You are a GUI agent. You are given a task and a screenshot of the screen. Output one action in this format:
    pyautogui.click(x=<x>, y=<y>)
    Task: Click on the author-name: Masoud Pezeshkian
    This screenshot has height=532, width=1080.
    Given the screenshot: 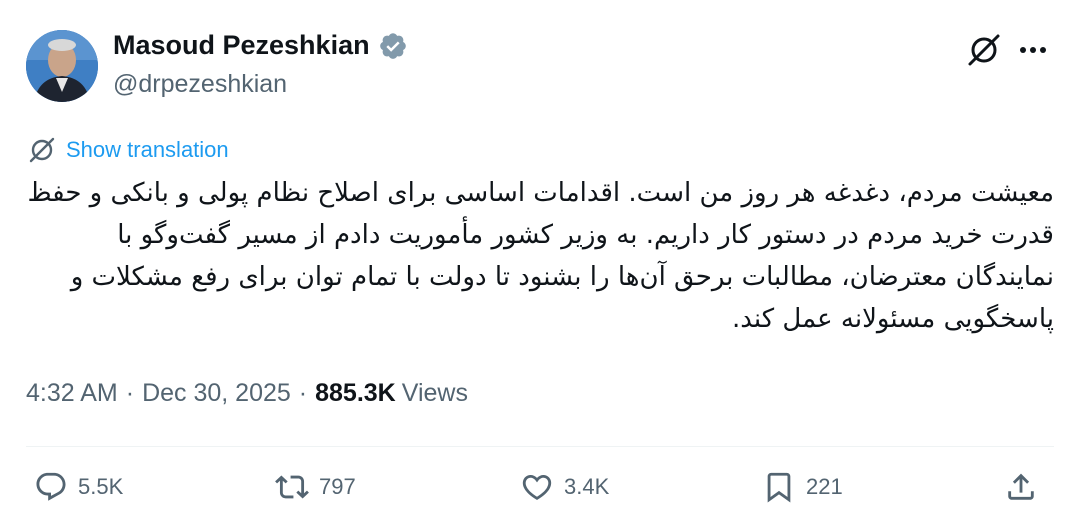 What is the action you would take?
    pyautogui.click(x=241, y=45)
    